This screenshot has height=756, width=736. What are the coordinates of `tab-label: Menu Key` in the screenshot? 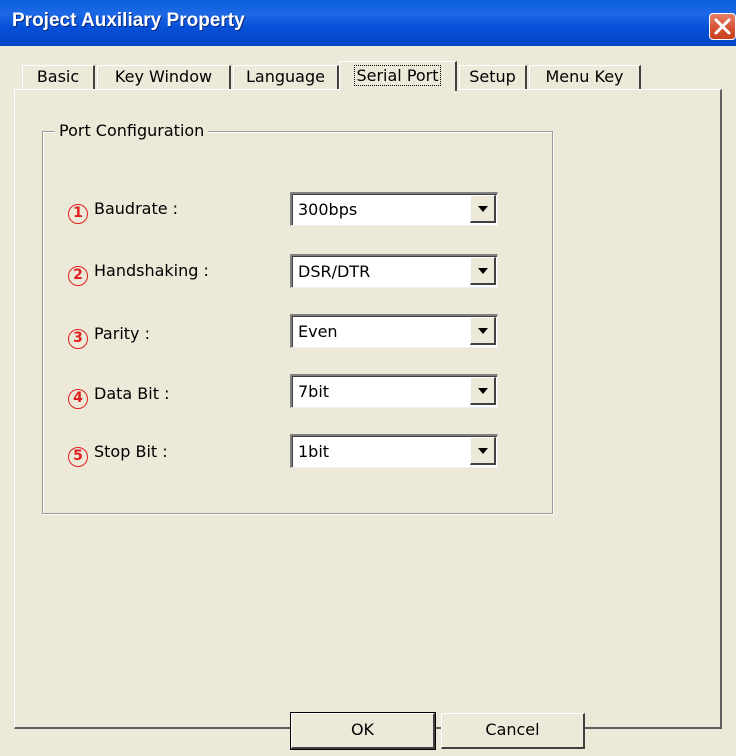 It's located at (584, 76).